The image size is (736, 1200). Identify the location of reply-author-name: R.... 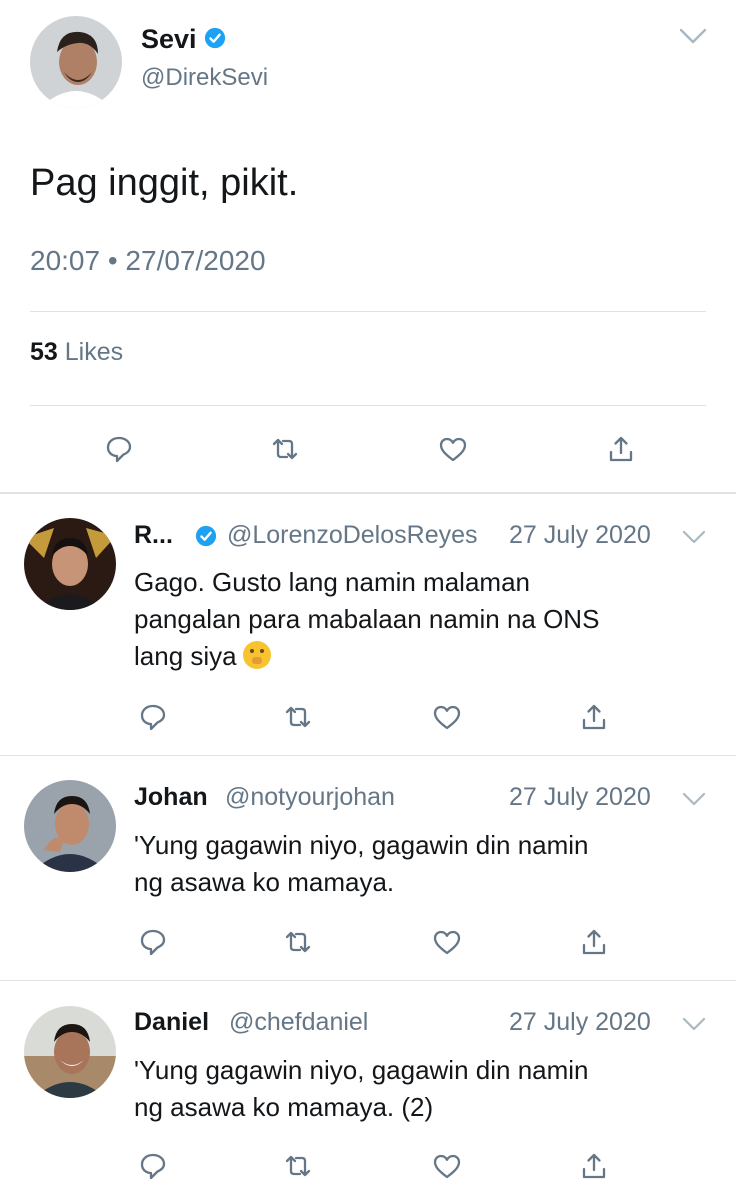
(153, 535).